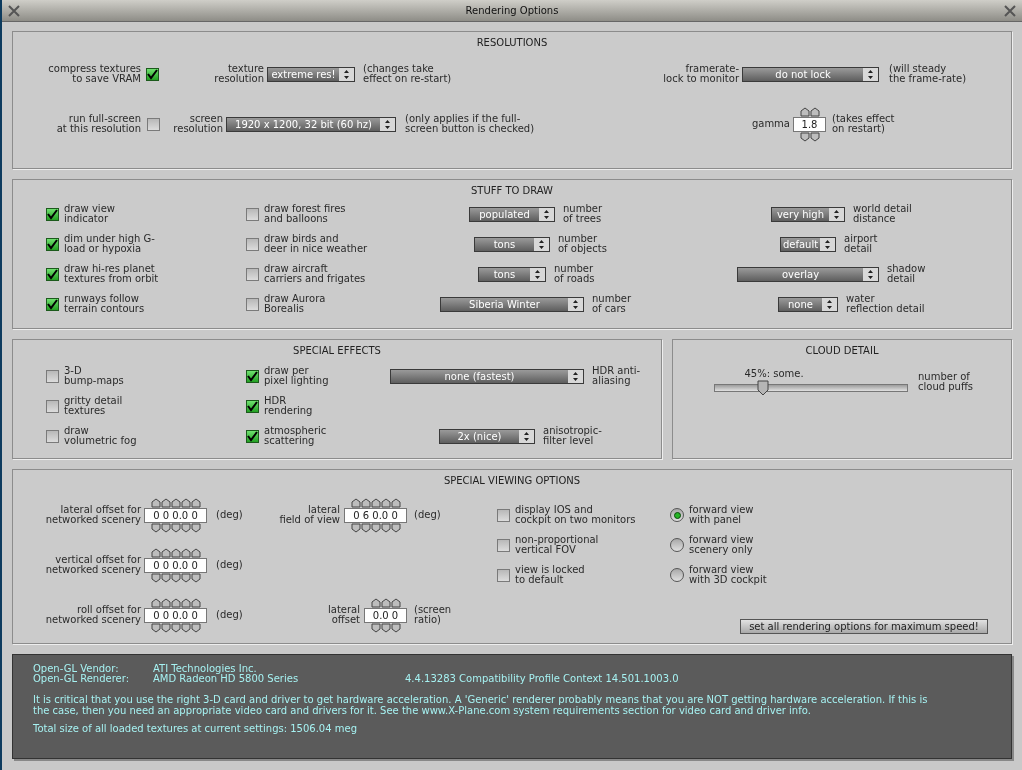 This screenshot has height=770, width=1022. I want to click on option-label: HDR anti- aliasing, so click(616, 376).